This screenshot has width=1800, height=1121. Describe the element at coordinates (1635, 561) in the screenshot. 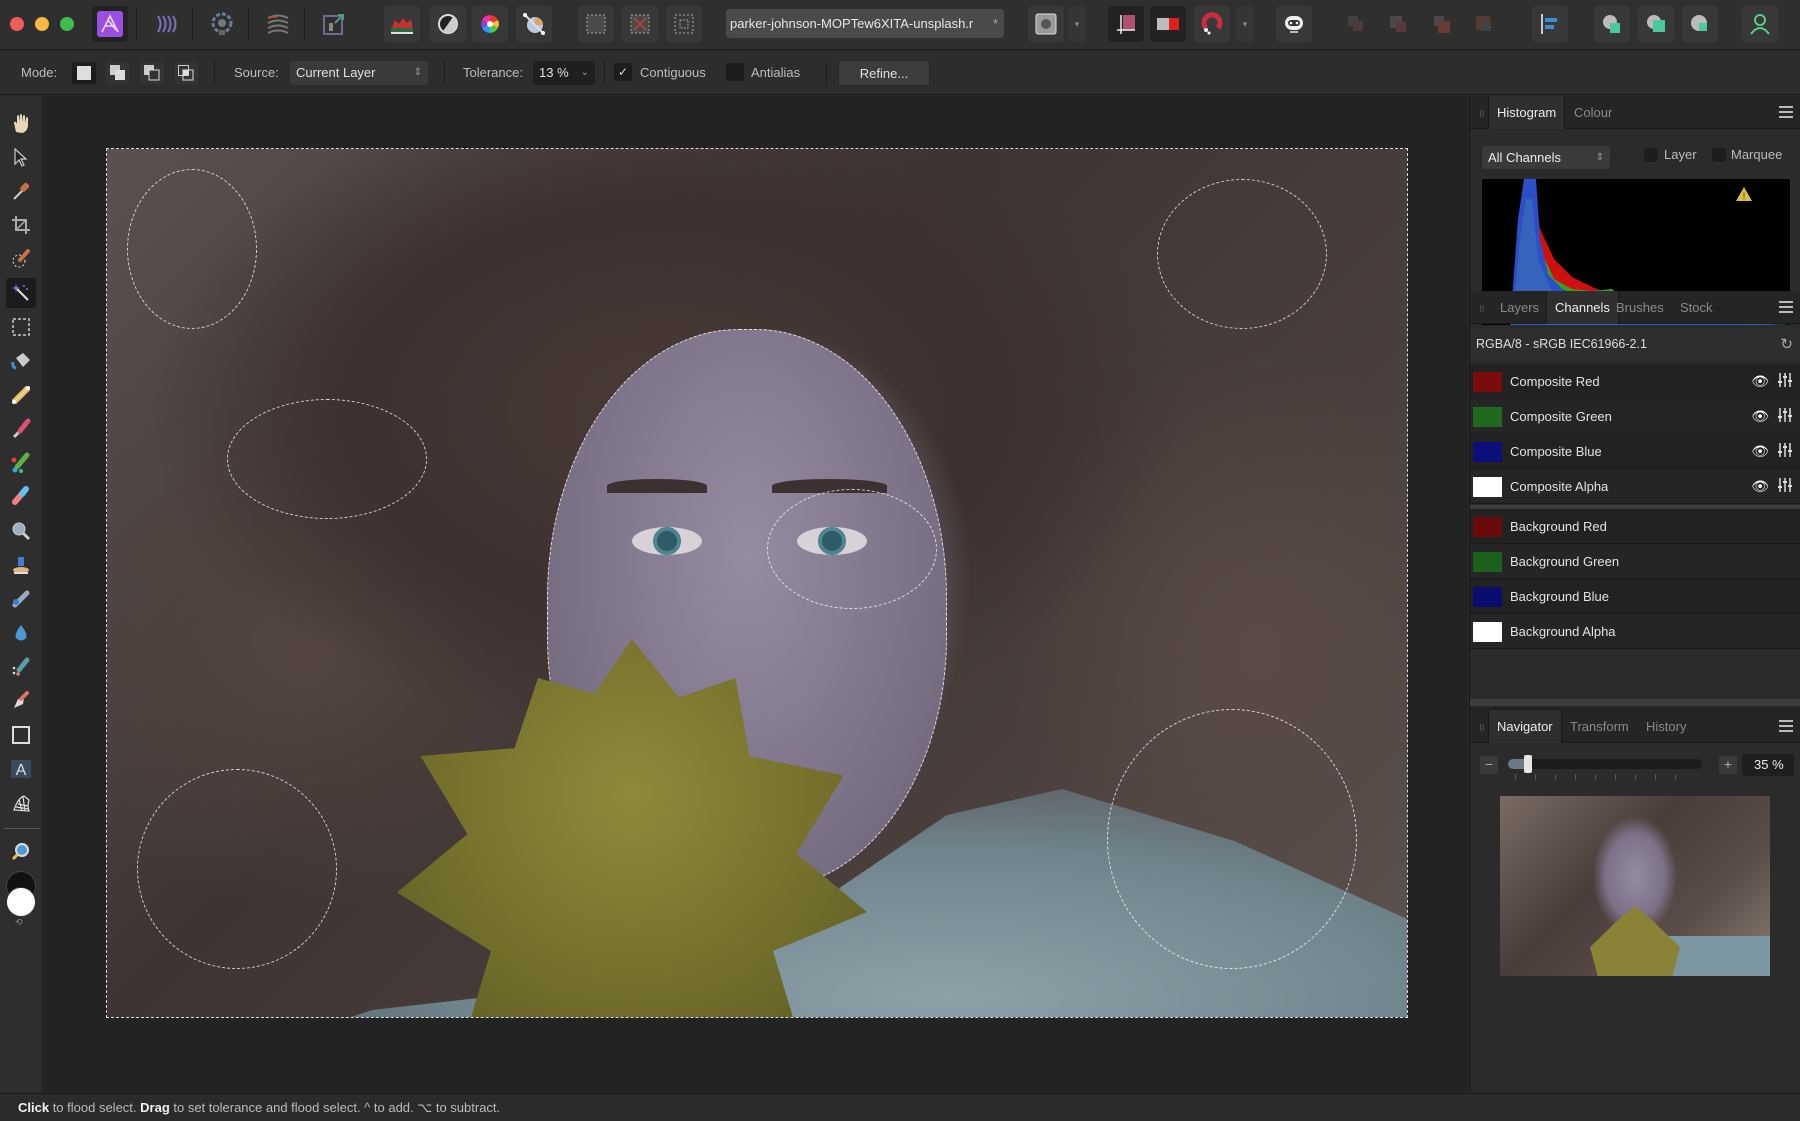

I see `channel-row: Background Green` at that location.